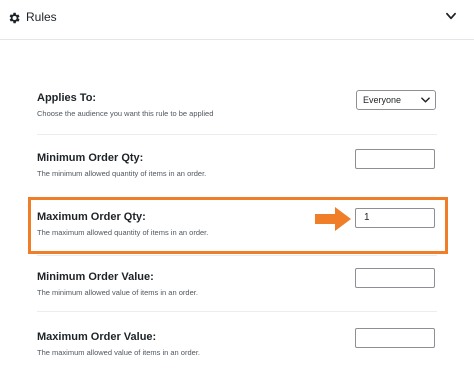 The image size is (474, 373). I want to click on min-value-input, so click(395, 278).